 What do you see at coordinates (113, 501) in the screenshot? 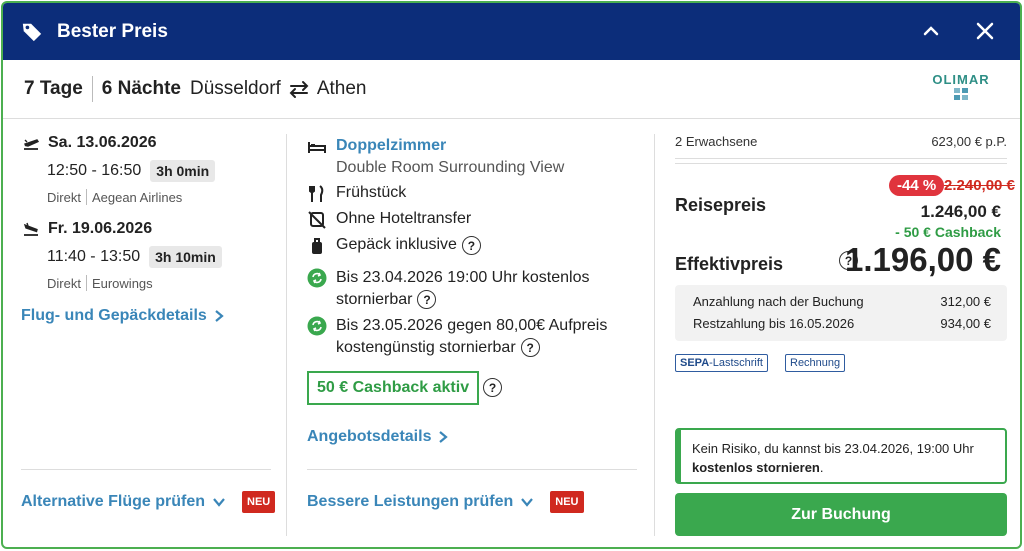
I see `alternative-flights-label: Alternative Flüge prüfen` at bounding box center [113, 501].